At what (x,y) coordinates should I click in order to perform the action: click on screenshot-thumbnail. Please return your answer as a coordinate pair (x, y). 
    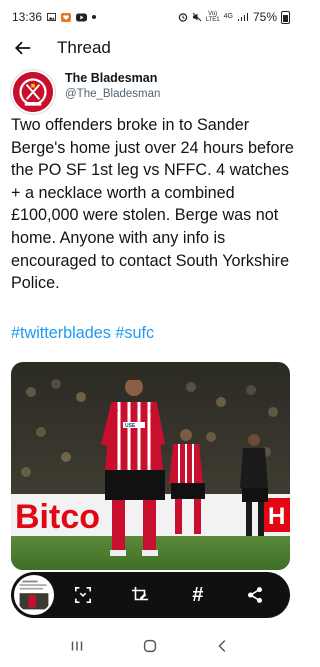
    Looking at the image, I should click on (34, 595).